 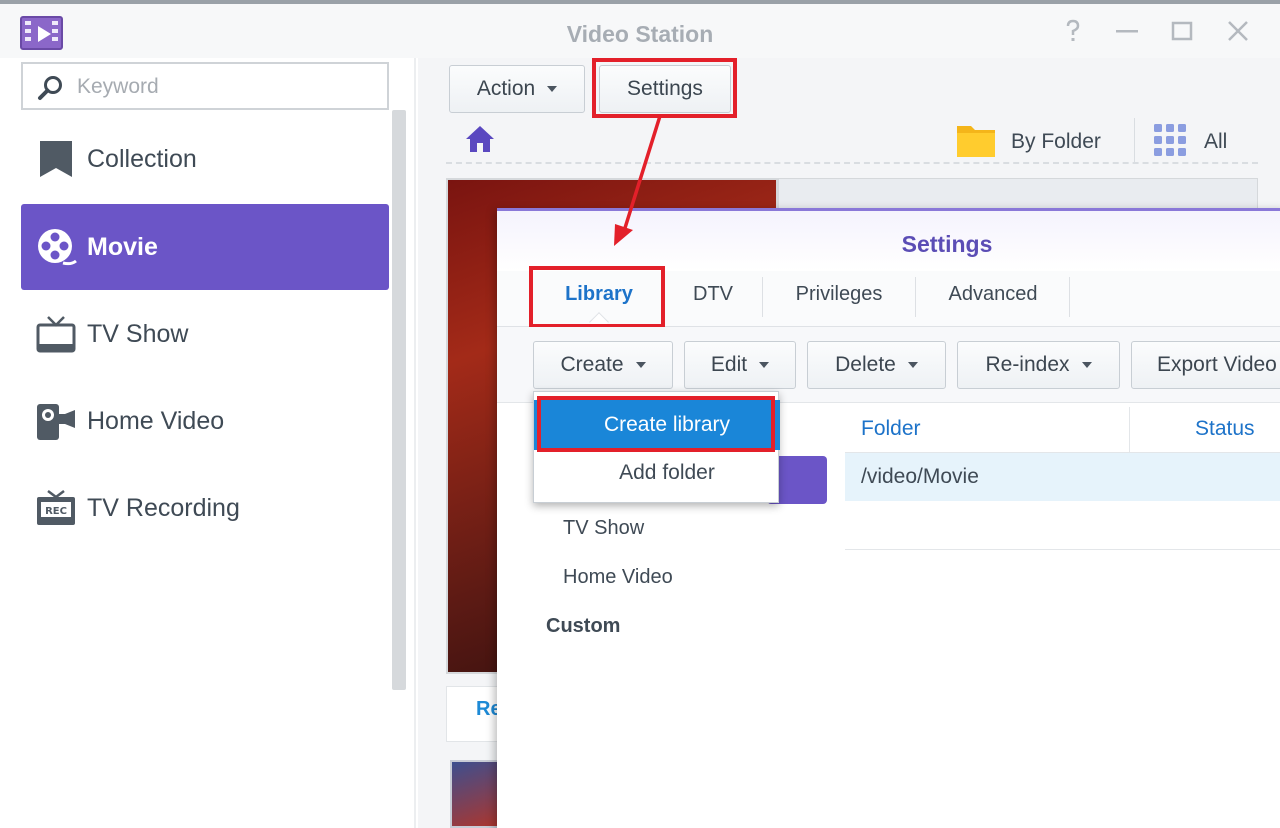 What do you see at coordinates (852, 163) in the screenshot?
I see `breadcrumb-divider` at bounding box center [852, 163].